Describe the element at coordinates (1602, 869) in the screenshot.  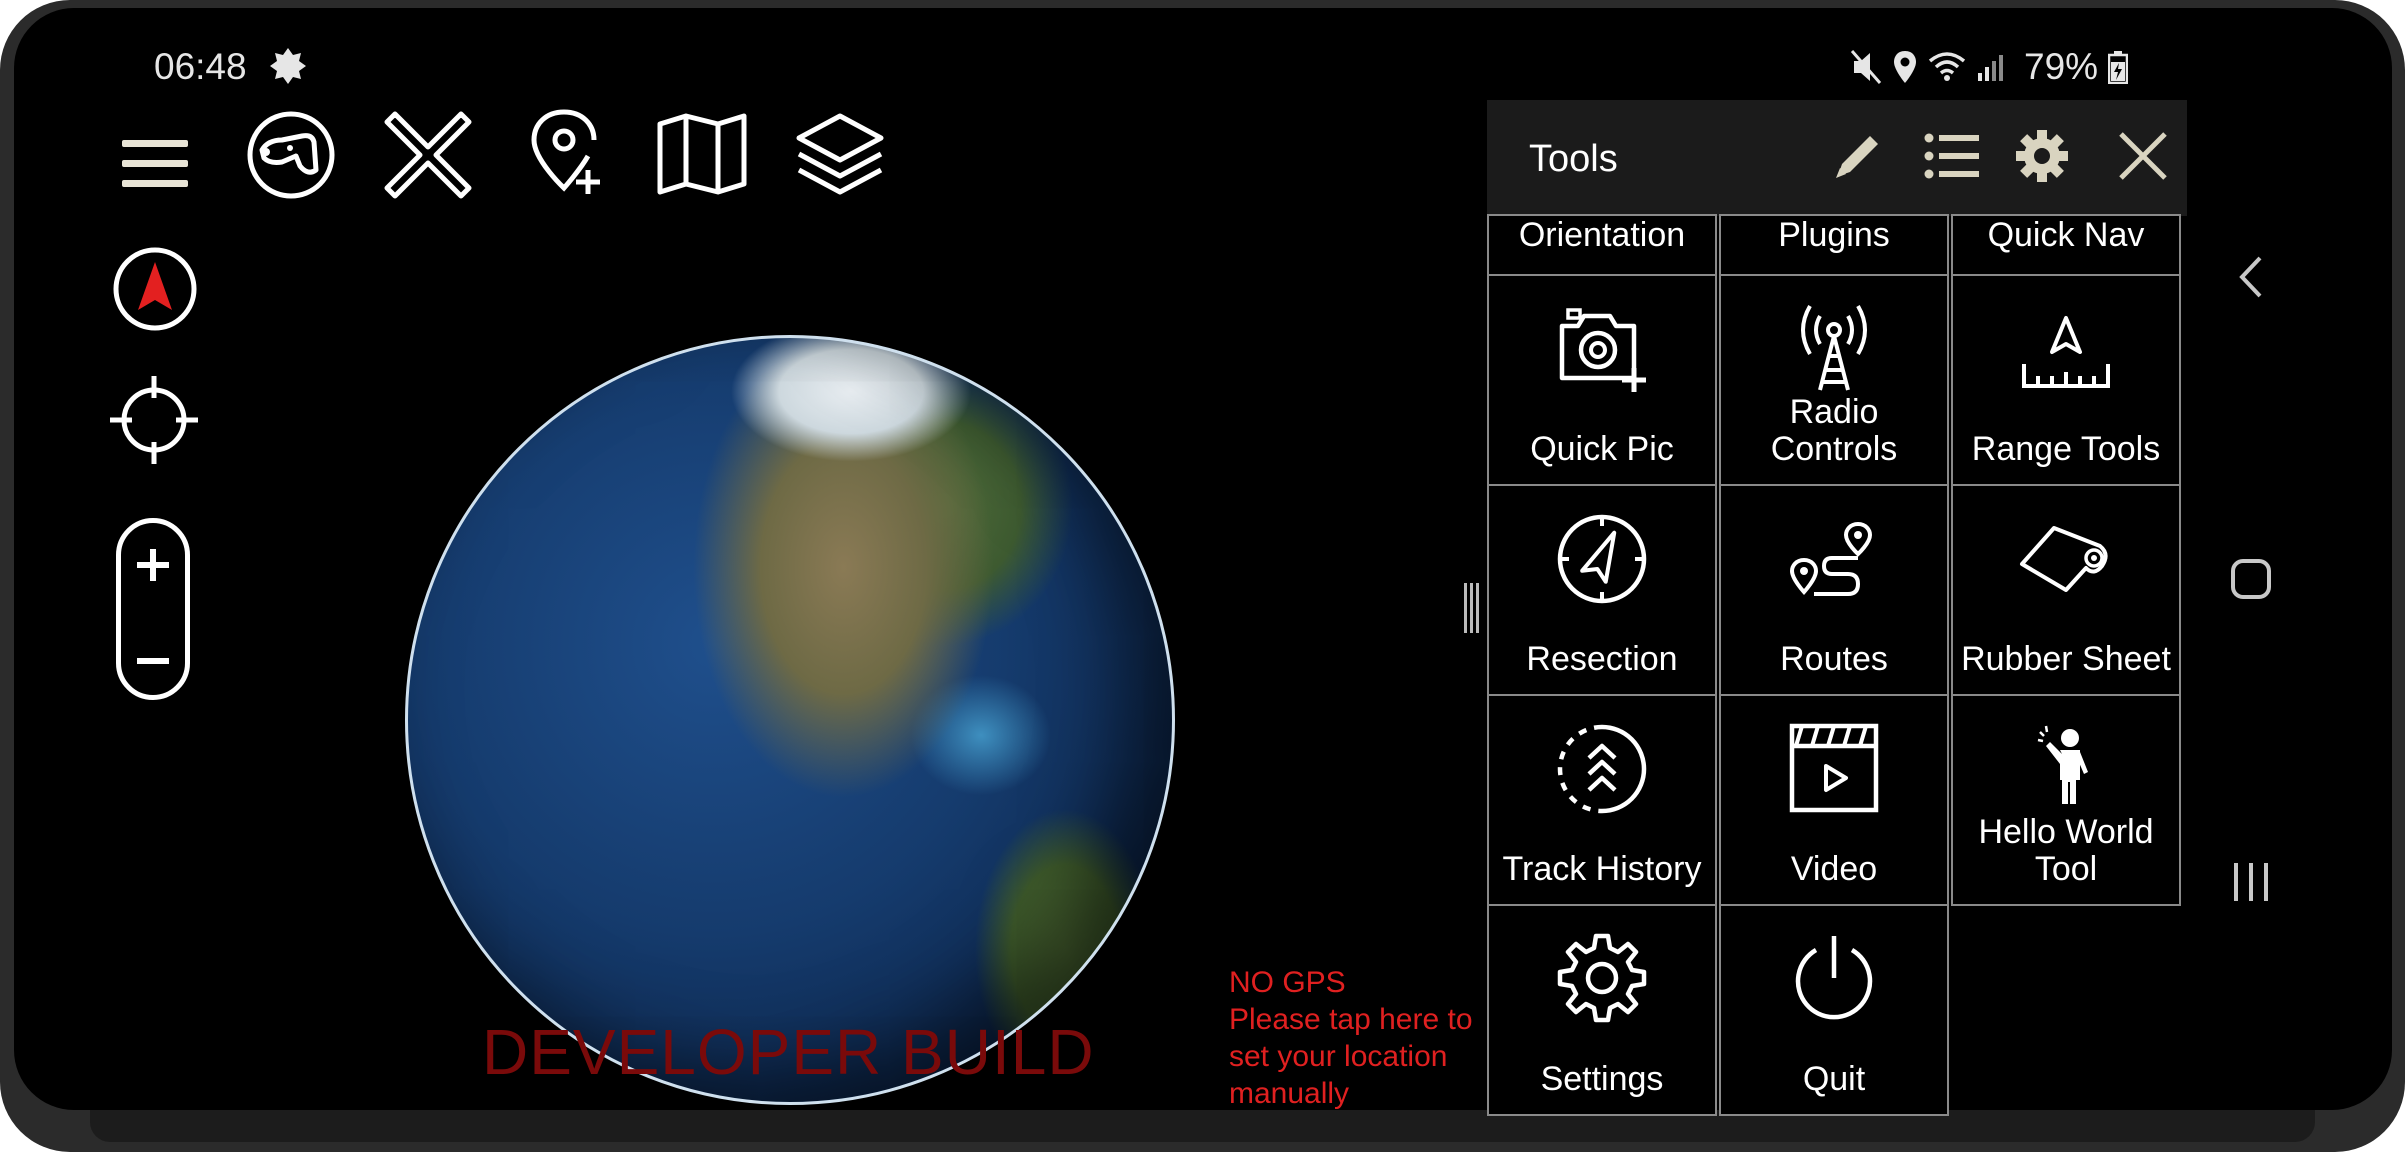
I see `tool-label: Track History` at that location.